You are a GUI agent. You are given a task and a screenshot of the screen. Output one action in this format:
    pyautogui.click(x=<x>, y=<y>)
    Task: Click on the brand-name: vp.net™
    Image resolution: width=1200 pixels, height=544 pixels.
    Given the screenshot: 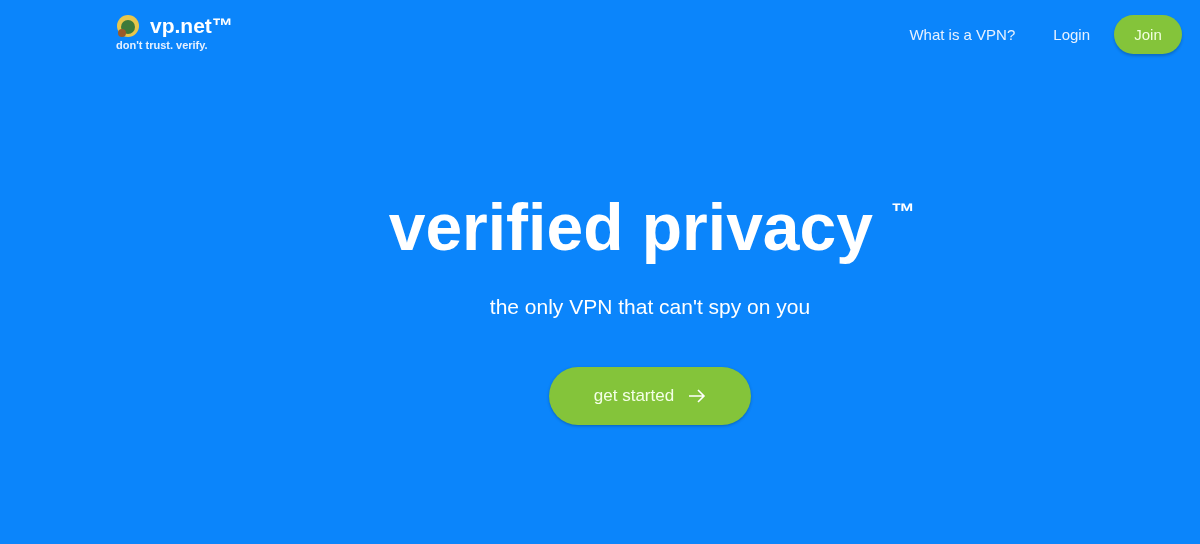 What is the action you would take?
    pyautogui.click(x=191, y=26)
    